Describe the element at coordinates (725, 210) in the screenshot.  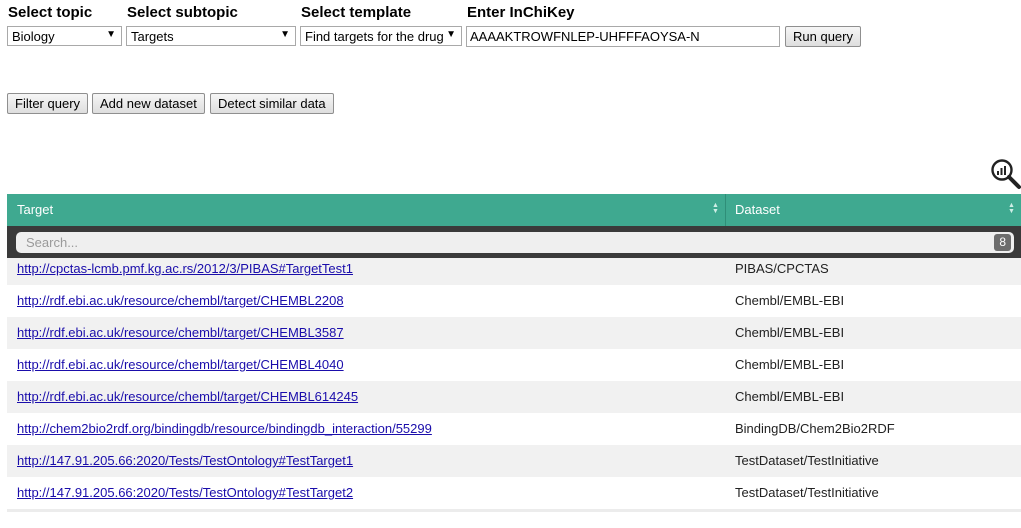
I see `column-divider` at that location.